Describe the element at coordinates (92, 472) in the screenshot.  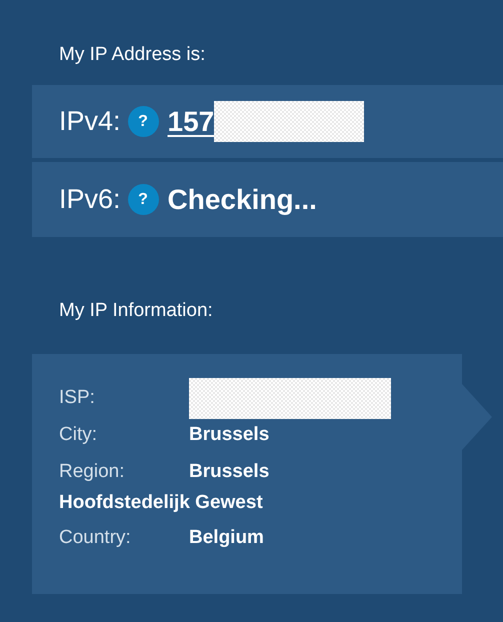
I see `info-label: Region:` at that location.